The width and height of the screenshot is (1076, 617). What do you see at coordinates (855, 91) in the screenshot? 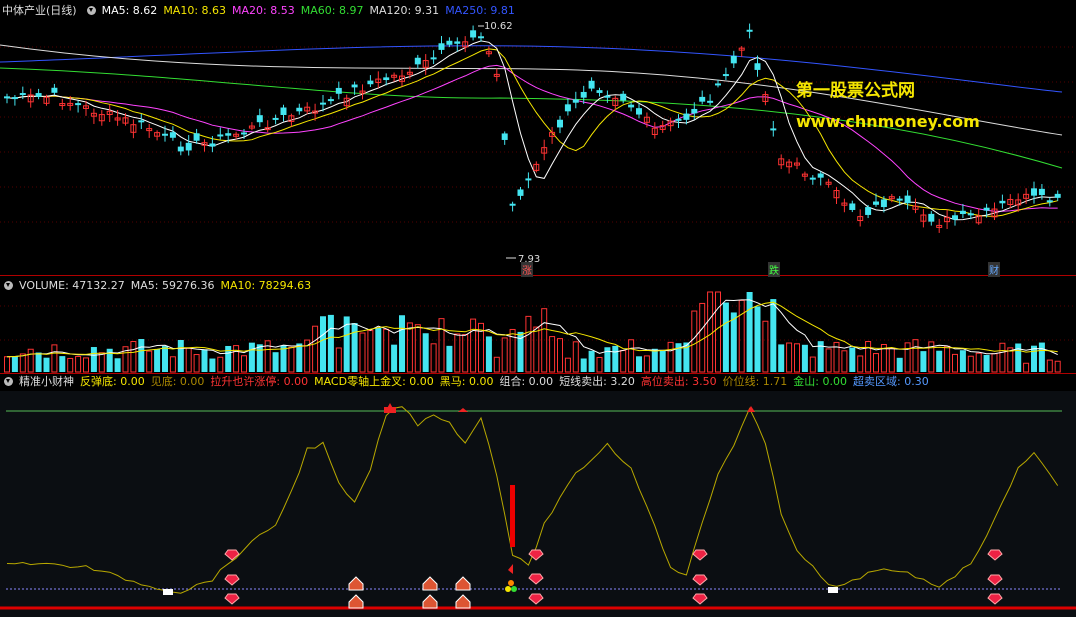
I see `watermark-title: 第一股票公式网` at bounding box center [855, 91].